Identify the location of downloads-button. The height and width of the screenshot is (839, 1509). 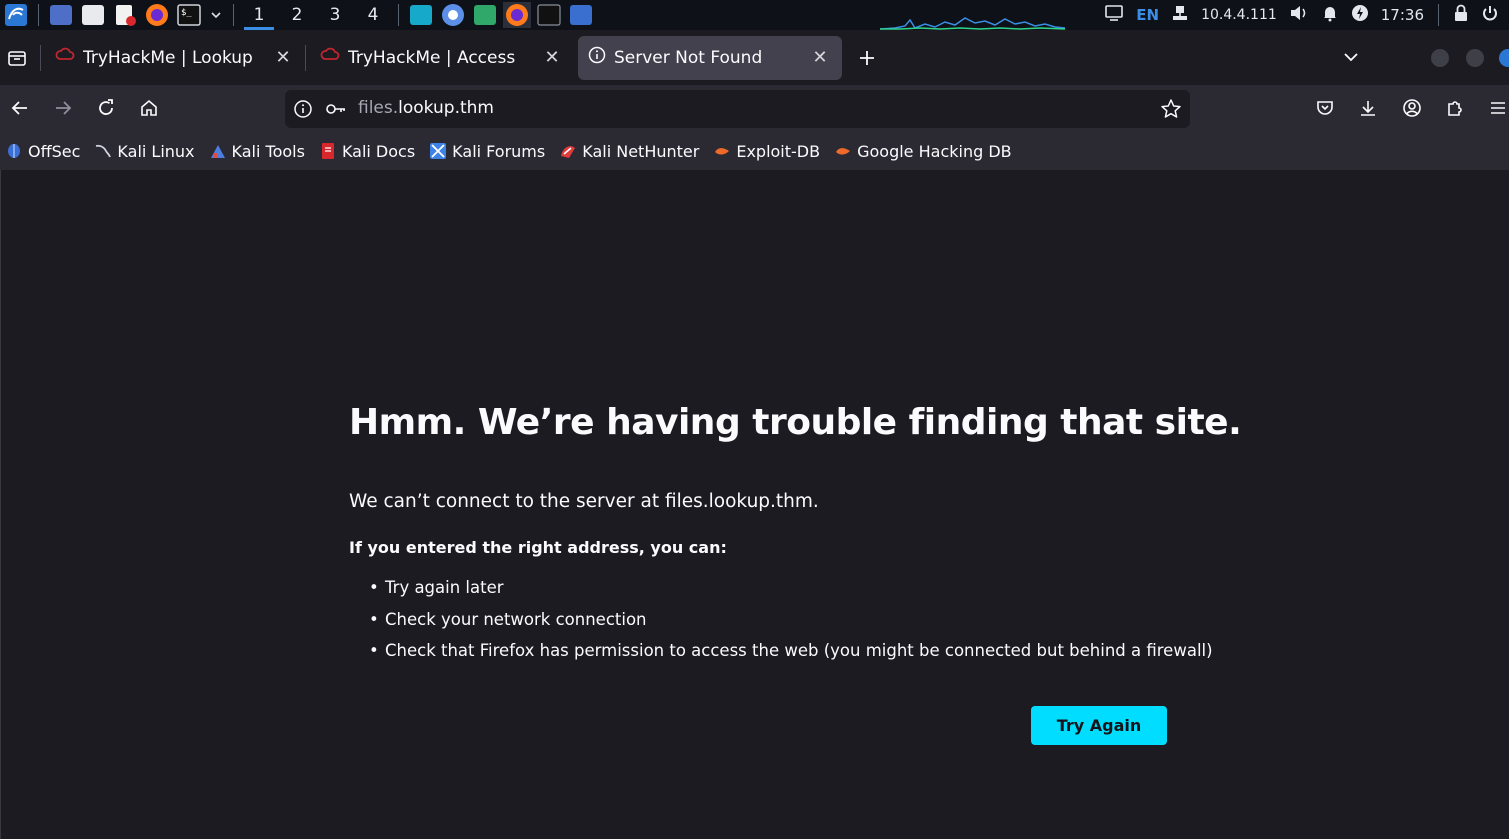
(1368, 108).